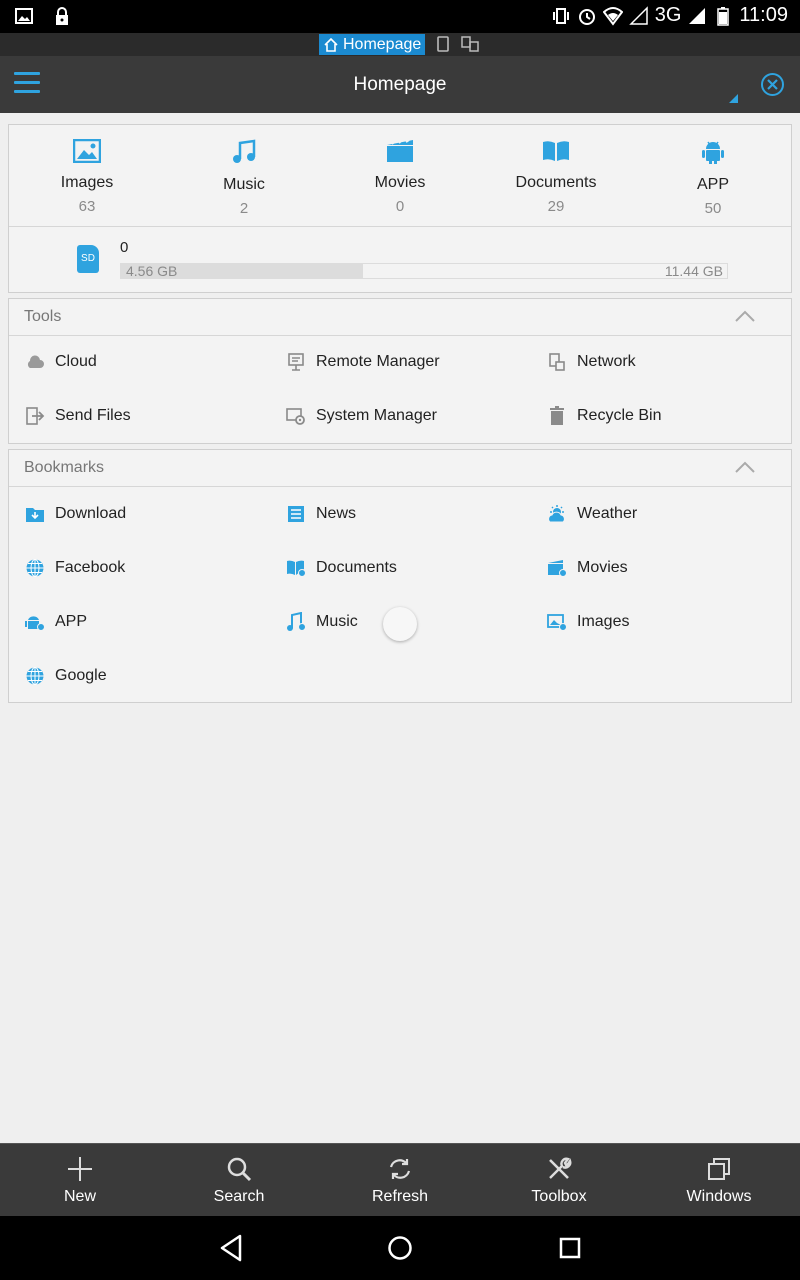 Image resolution: width=800 pixels, height=1280 pixels. What do you see at coordinates (560, 1168) in the screenshot?
I see `tools-icon` at bounding box center [560, 1168].